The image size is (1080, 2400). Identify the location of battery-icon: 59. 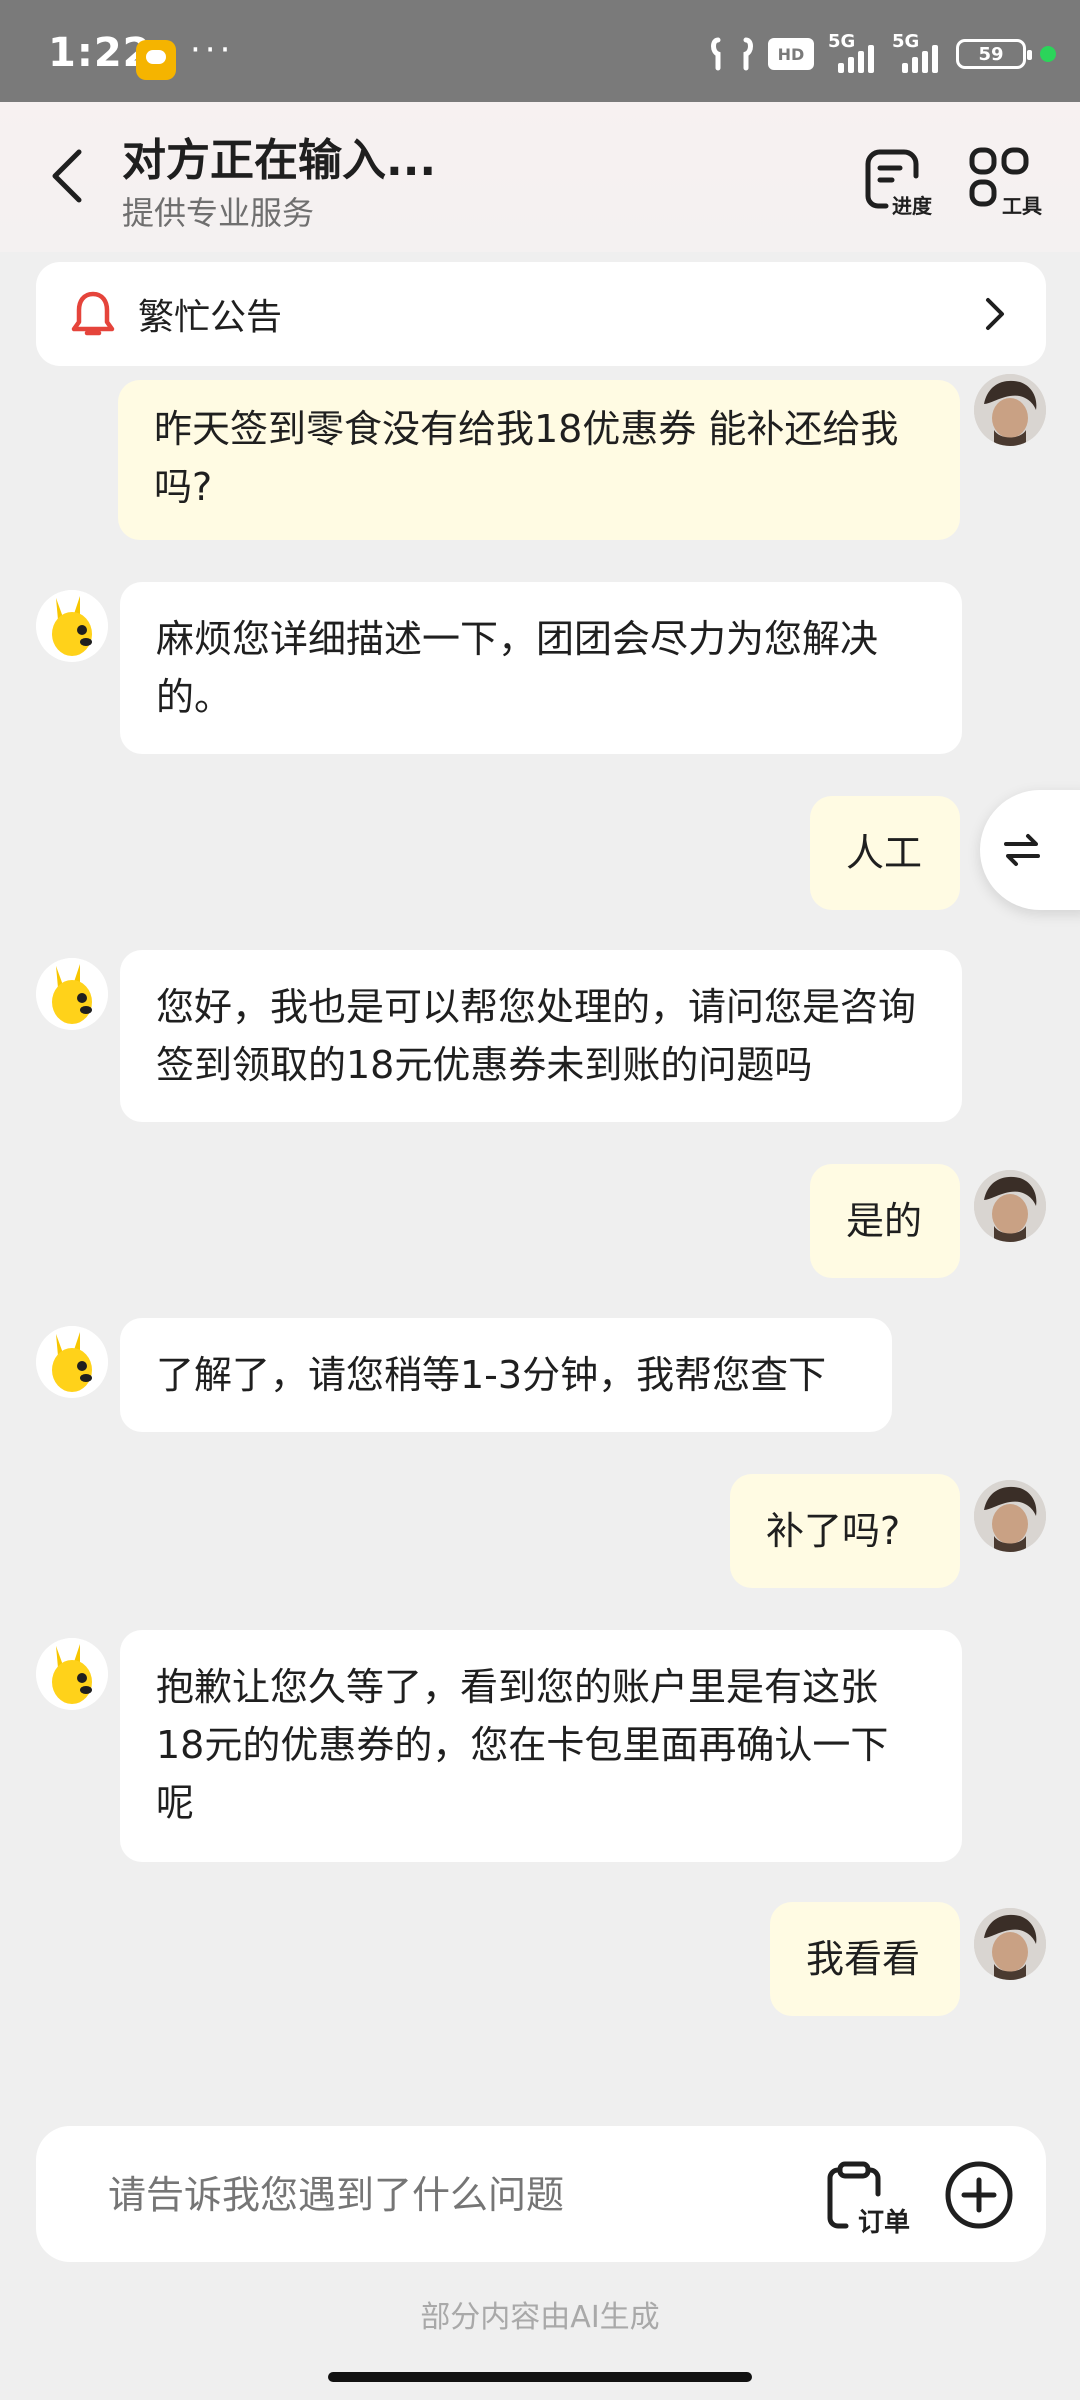
(994, 54).